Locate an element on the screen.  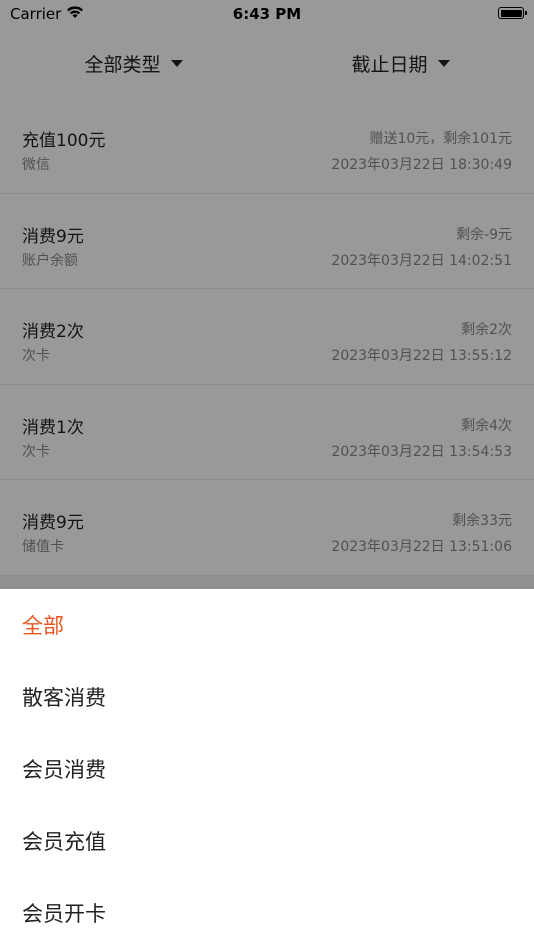
sheet-option-walkin-consume: 散客消费 is located at coordinates (267, 697).